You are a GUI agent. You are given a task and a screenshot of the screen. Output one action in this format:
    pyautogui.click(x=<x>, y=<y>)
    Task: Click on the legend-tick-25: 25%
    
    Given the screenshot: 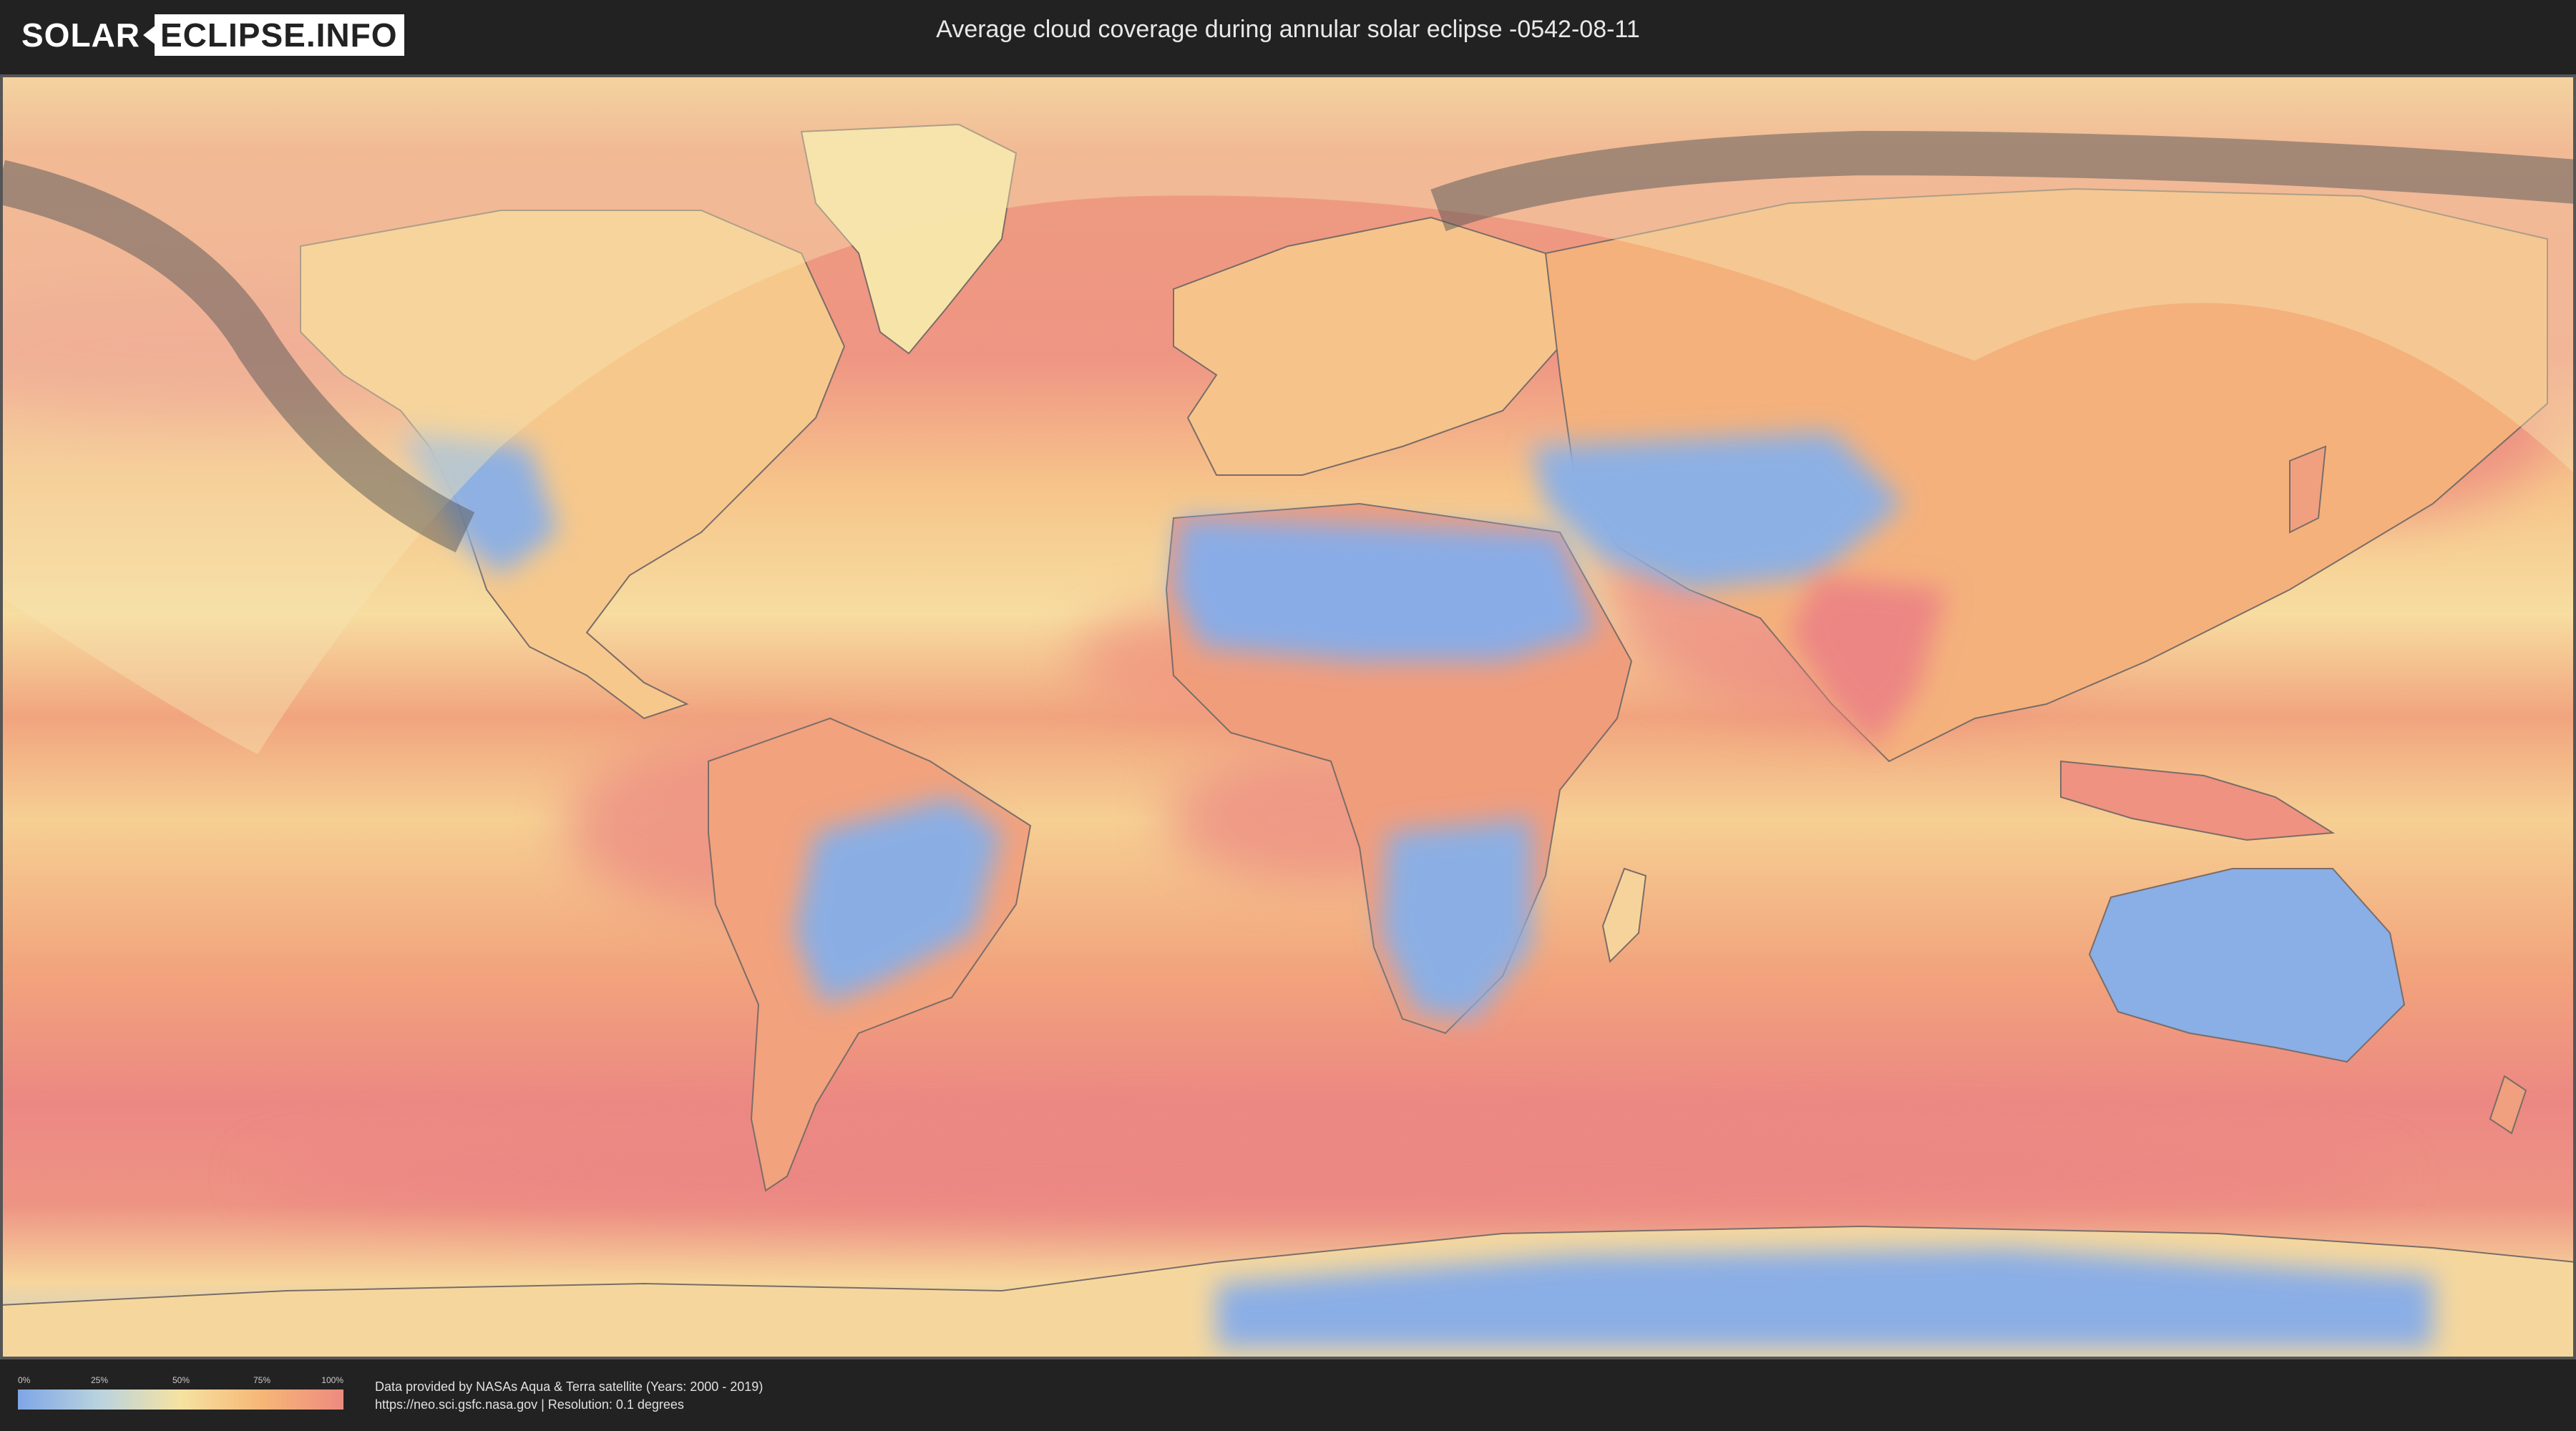 What is the action you would take?
    pyautogui.click(x=100, y=1380)
    